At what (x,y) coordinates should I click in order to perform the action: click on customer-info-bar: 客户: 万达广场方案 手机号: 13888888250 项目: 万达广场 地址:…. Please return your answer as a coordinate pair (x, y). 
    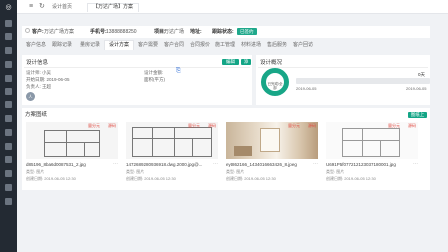
    Looking at the image, I should click on (226, 32).